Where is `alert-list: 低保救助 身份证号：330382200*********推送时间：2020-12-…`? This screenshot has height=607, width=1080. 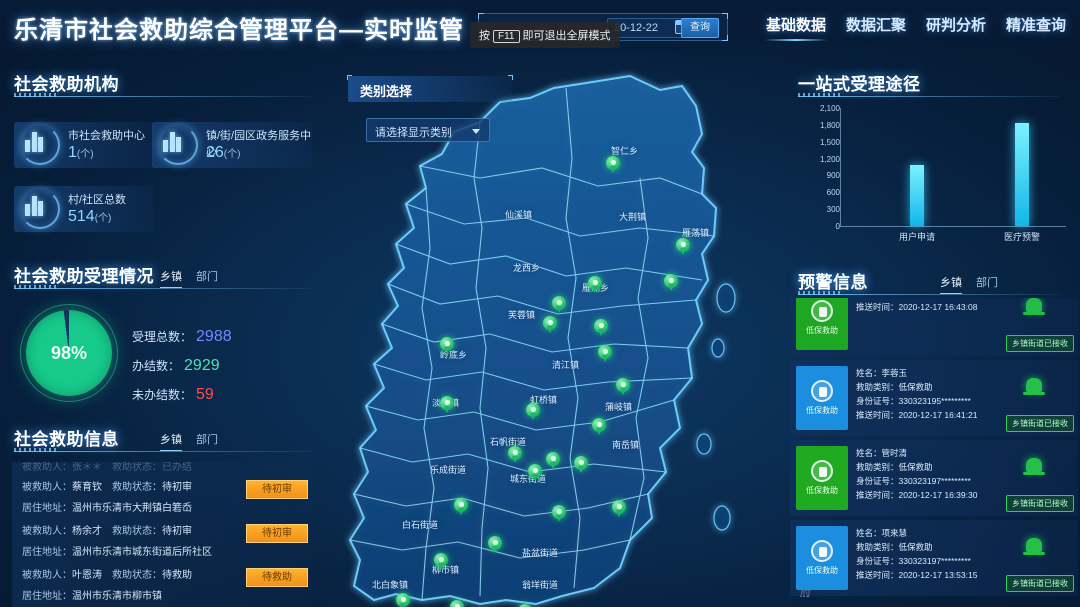
alert-list: 低保救助 身份证号：330382200*********推送时间：2020-12-… is located at coordinates (935, 452).